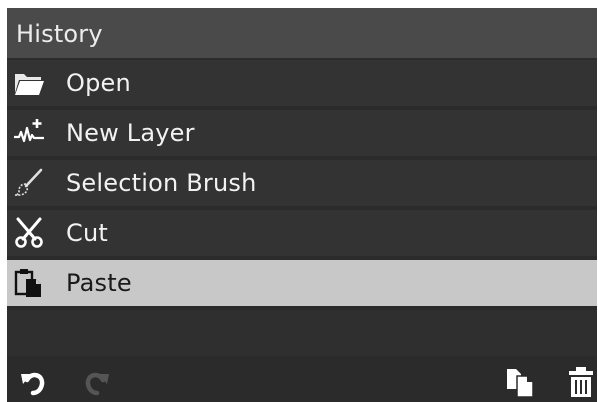 Image resolution: width=598 pixels, height=402 pixels. What do you see at coordinates (581, 382) in the screenshot?
I see `trash-icon` at bounding box center [581, 382].